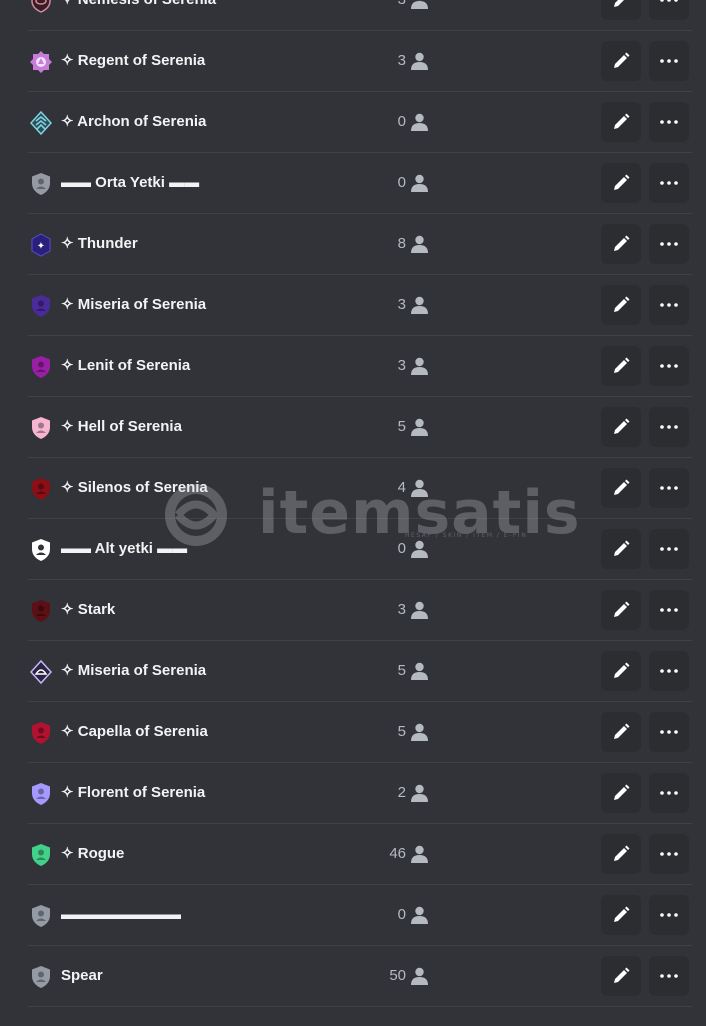  What do you see at coordinates (360, 15) in the screenshot?
I see `role-row: ✧ Nemesis of Serenia 3` at bounding box center [360, 15].